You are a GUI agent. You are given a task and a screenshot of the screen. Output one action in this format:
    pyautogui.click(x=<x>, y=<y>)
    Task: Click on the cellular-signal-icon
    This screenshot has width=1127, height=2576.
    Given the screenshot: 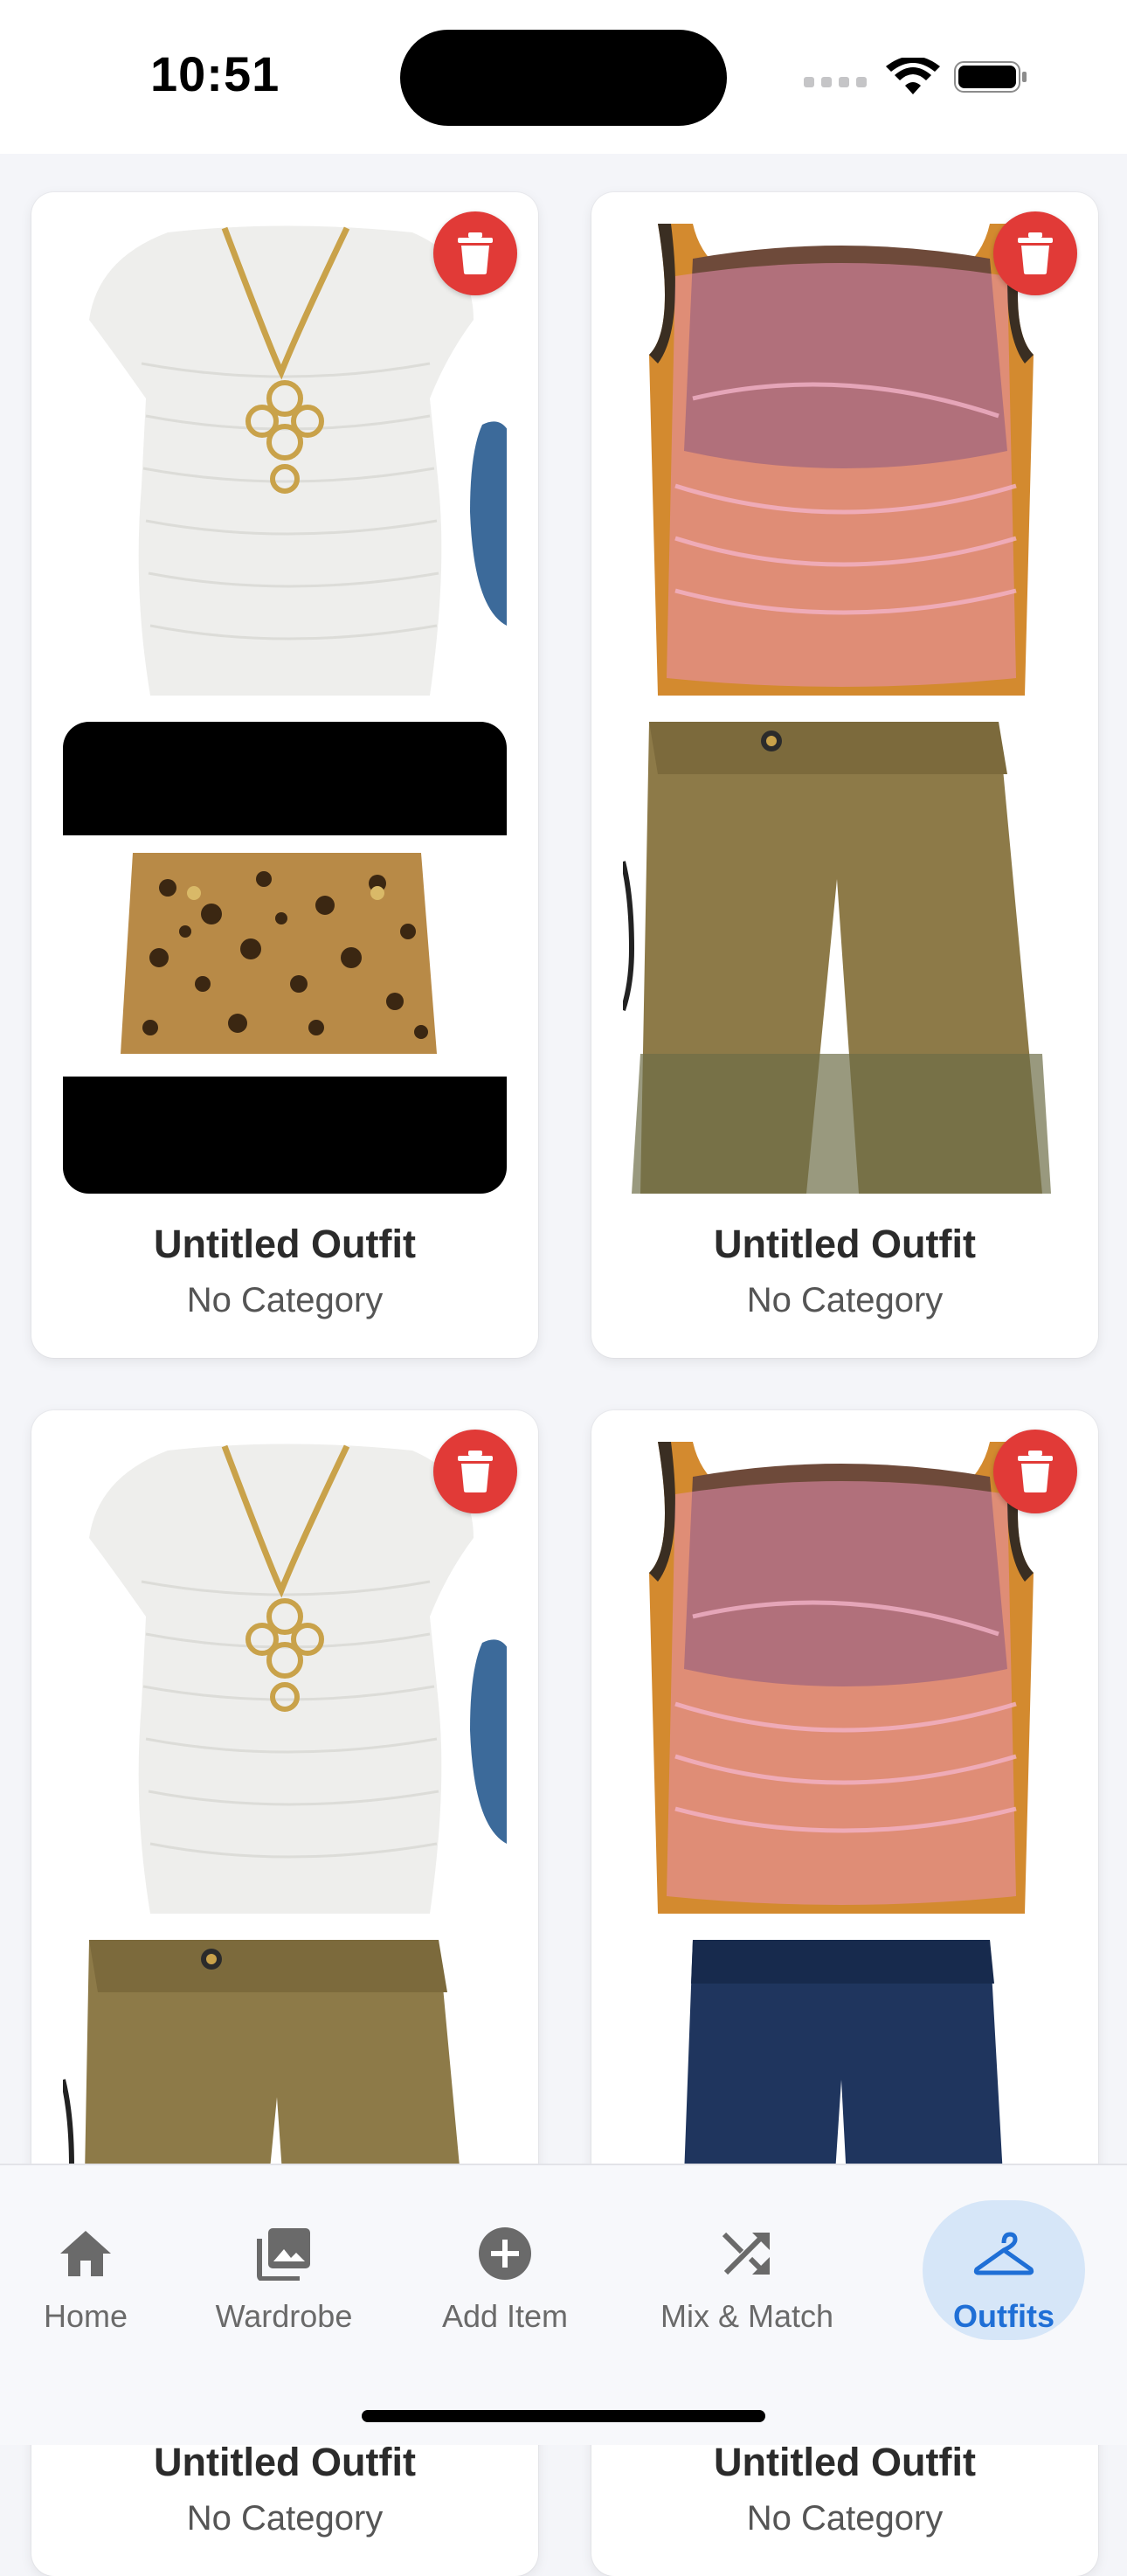 What is the action you would take?
    pyautogui.click(x=839, y=78)
    